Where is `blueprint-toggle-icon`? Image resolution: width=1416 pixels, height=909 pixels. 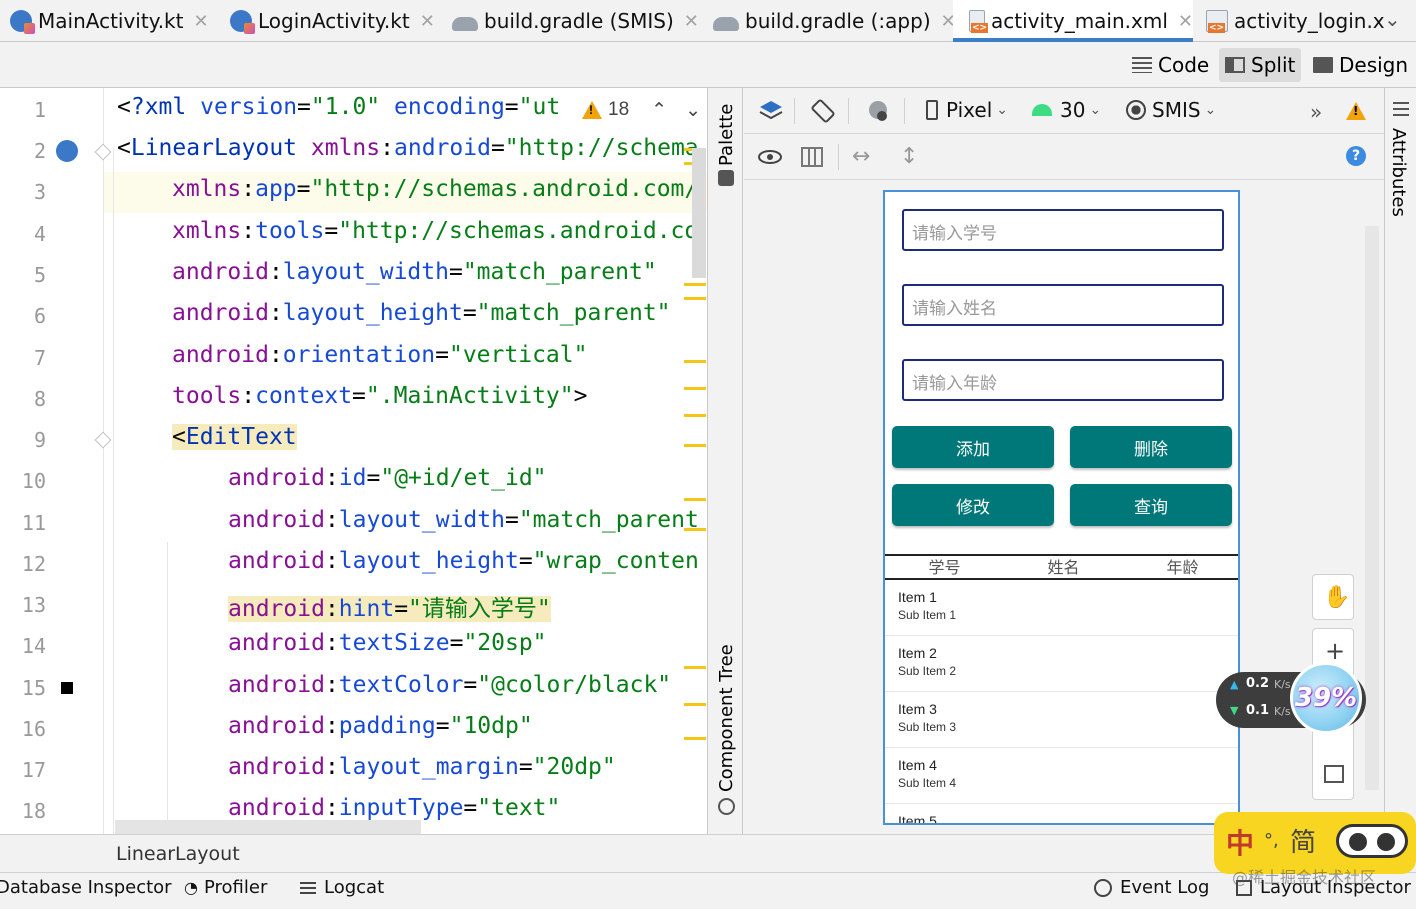 blueprint-toggle-icon is located at coordinates (812, 157).